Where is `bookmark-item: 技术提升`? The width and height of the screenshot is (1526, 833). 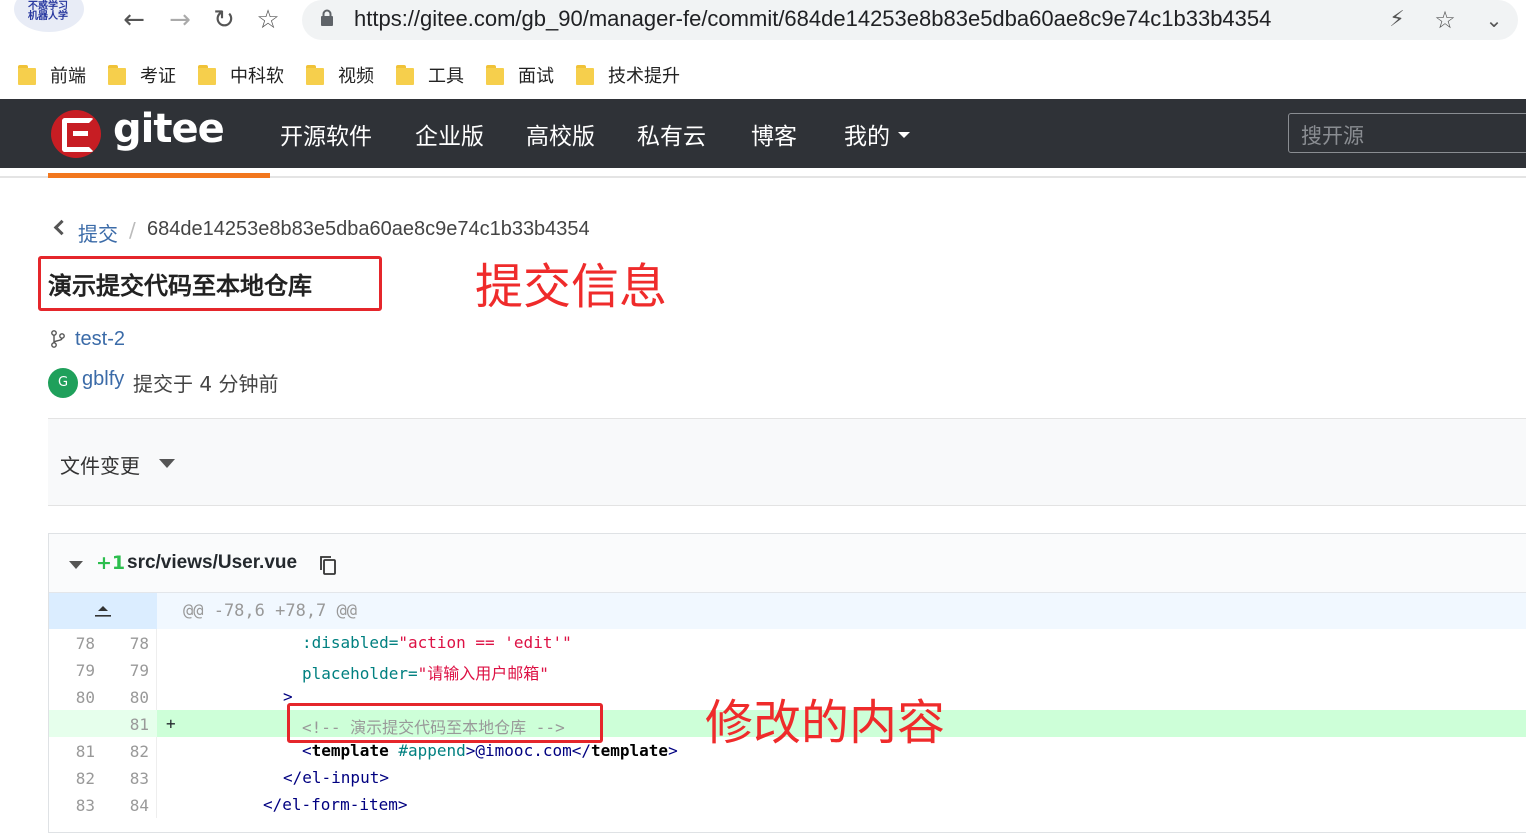
bookmark-item: 技术提升 is located at coordinates (628, 75).